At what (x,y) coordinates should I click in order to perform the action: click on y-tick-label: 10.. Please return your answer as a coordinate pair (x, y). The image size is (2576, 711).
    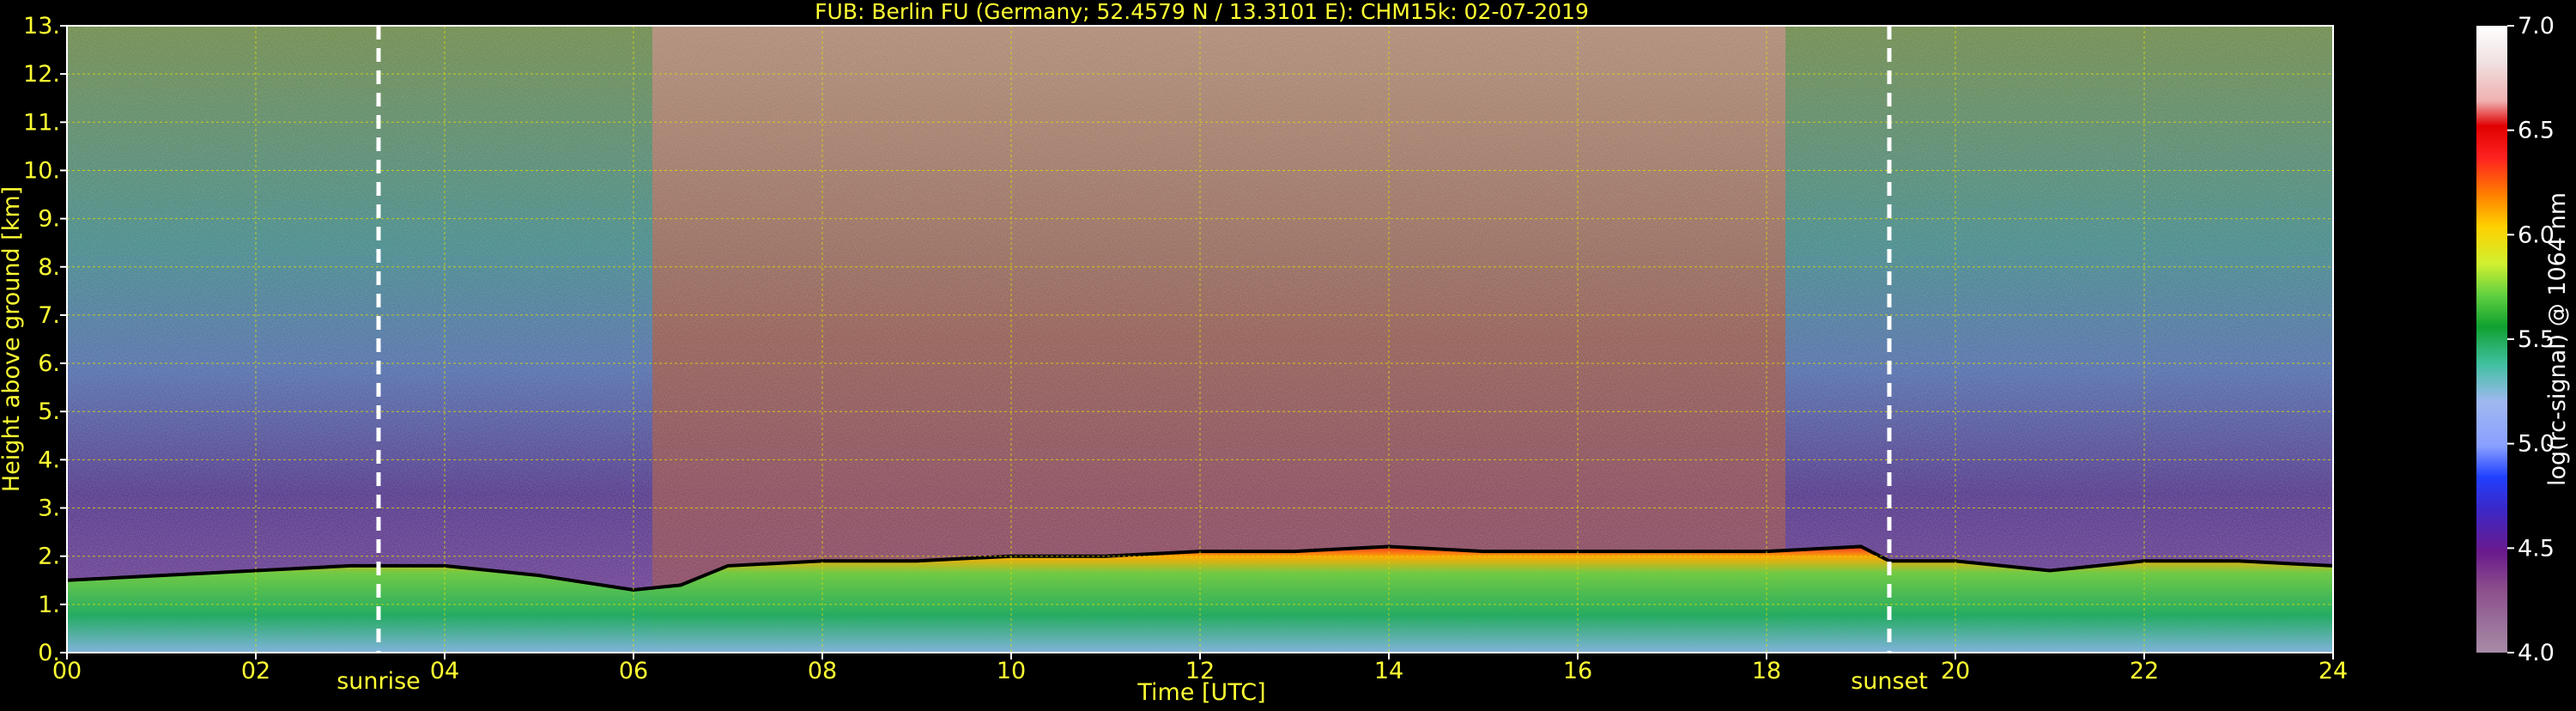
    Looking at the image, I should click on (41, 171).